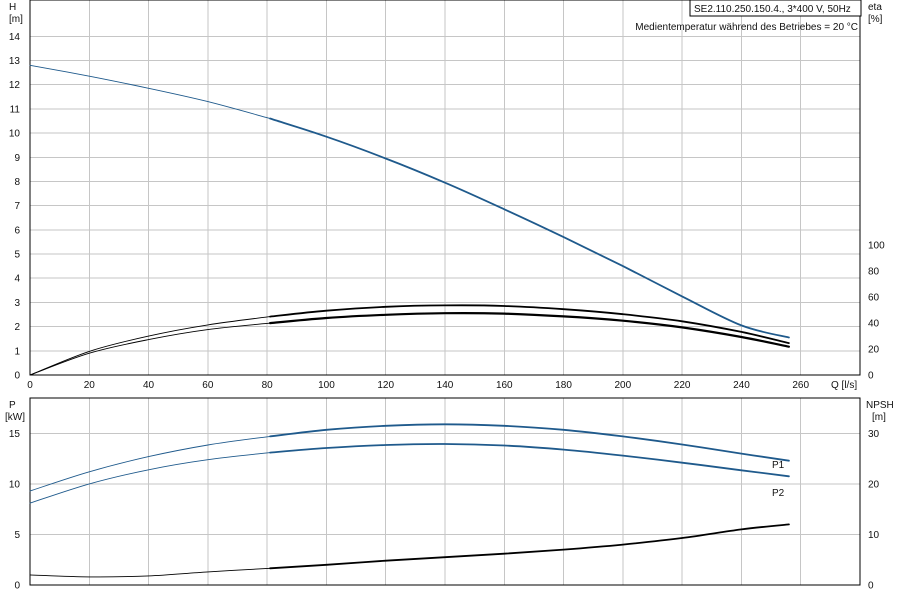  Describe the element at coordinates (149, 385) in the screenshot. I see `x-tick-label: 40` at that location.